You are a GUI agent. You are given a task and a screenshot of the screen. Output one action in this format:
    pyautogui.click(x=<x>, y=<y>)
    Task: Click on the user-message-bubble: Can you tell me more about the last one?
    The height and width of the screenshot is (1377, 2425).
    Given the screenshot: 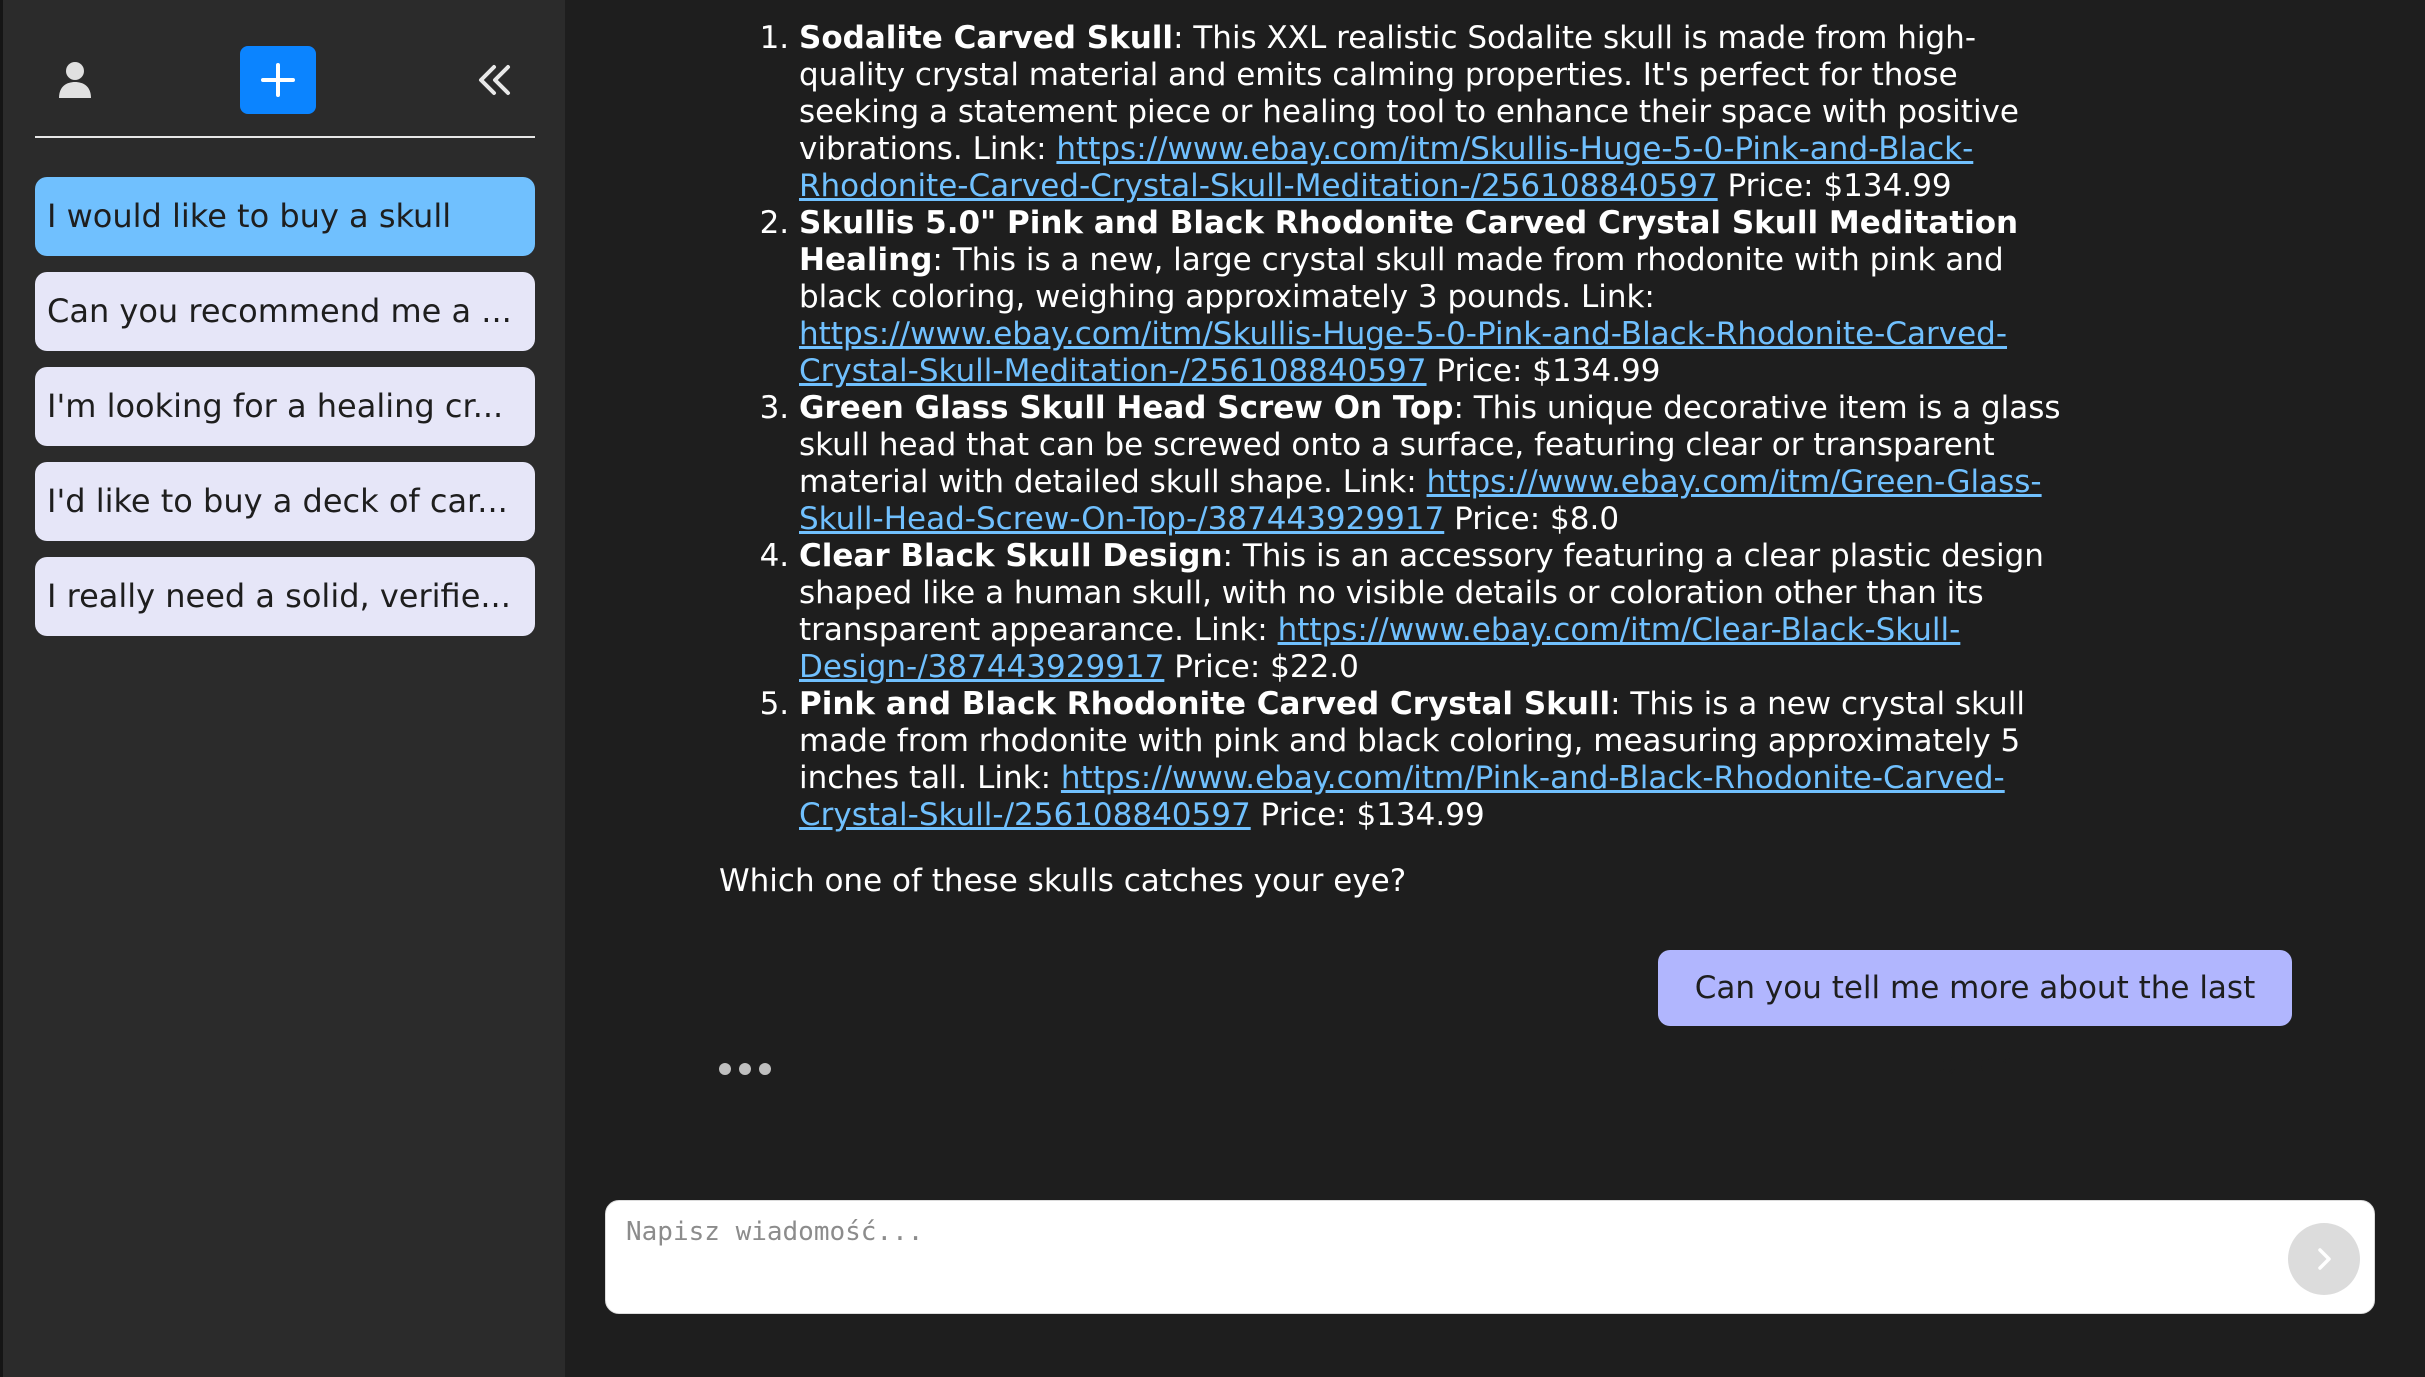 What is the action you would take?
    pyautogui.click(x=1975, y=1016)
    